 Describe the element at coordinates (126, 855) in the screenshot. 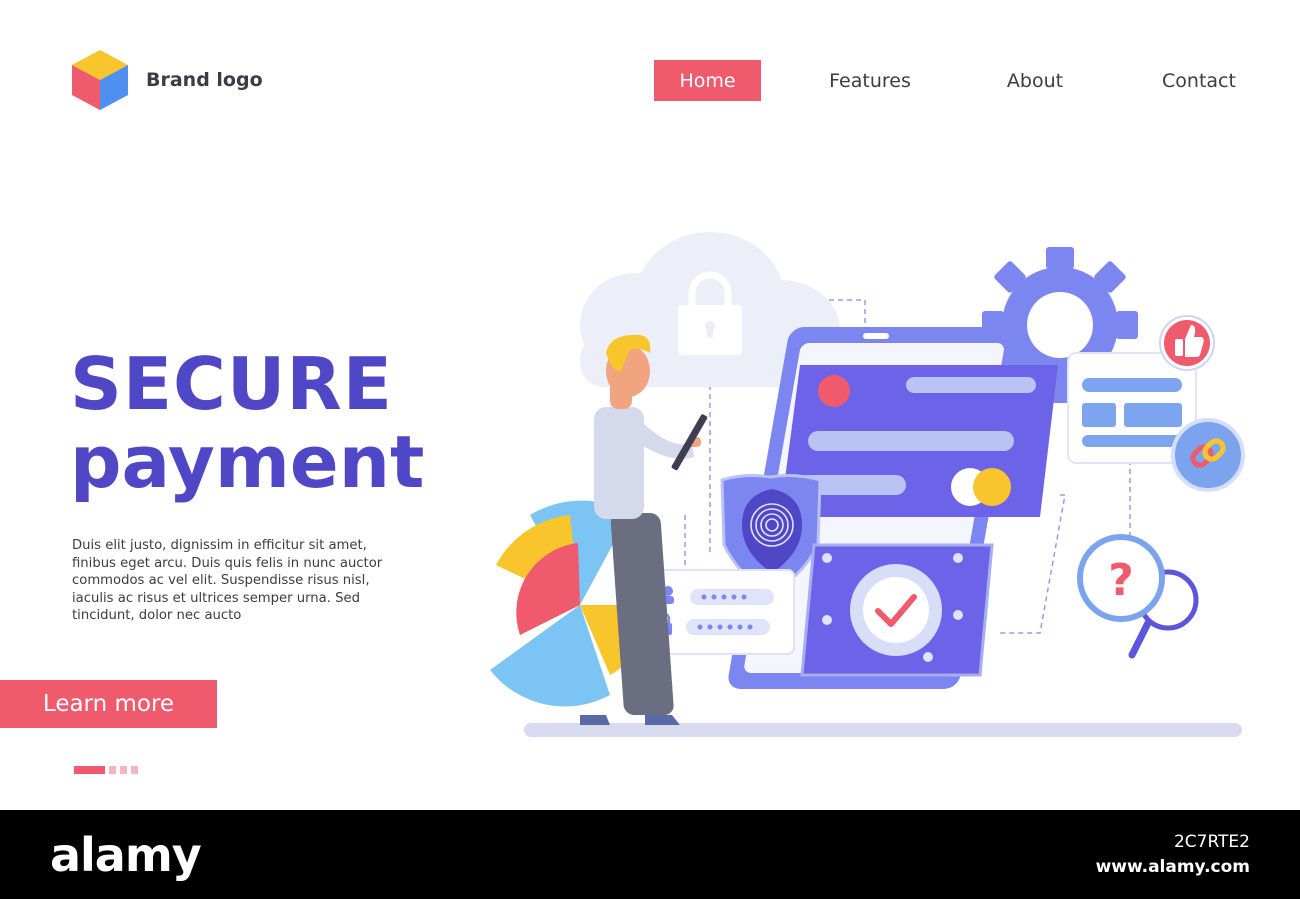

I see `footer-brand: alamy` at that location.